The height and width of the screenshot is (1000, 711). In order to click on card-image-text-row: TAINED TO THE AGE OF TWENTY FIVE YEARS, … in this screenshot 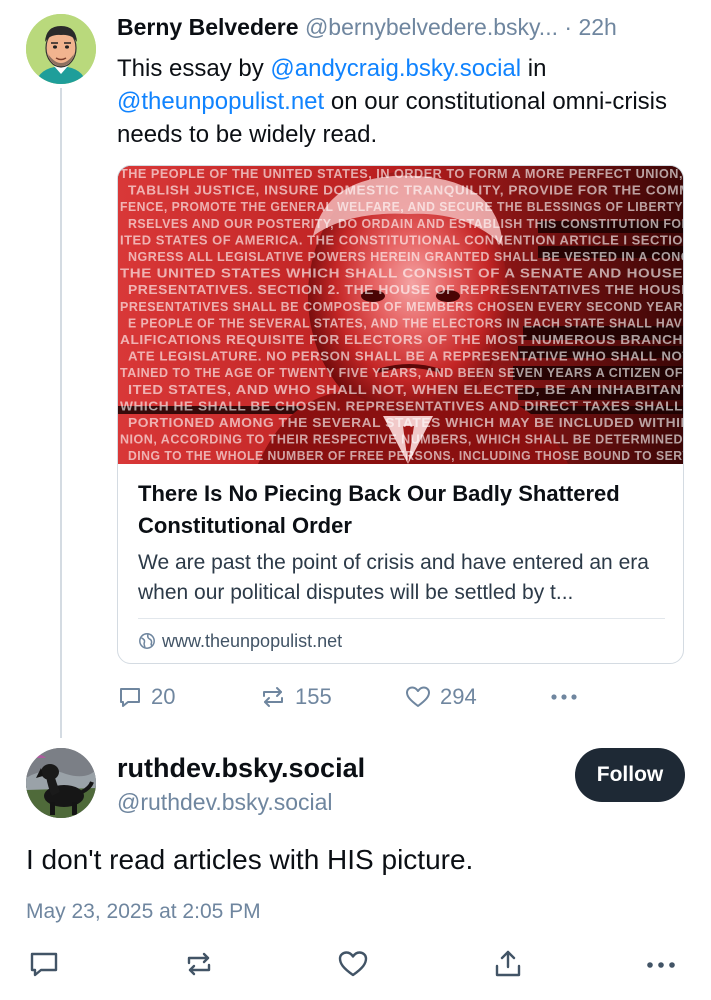, I will do `click(401, 373)`.